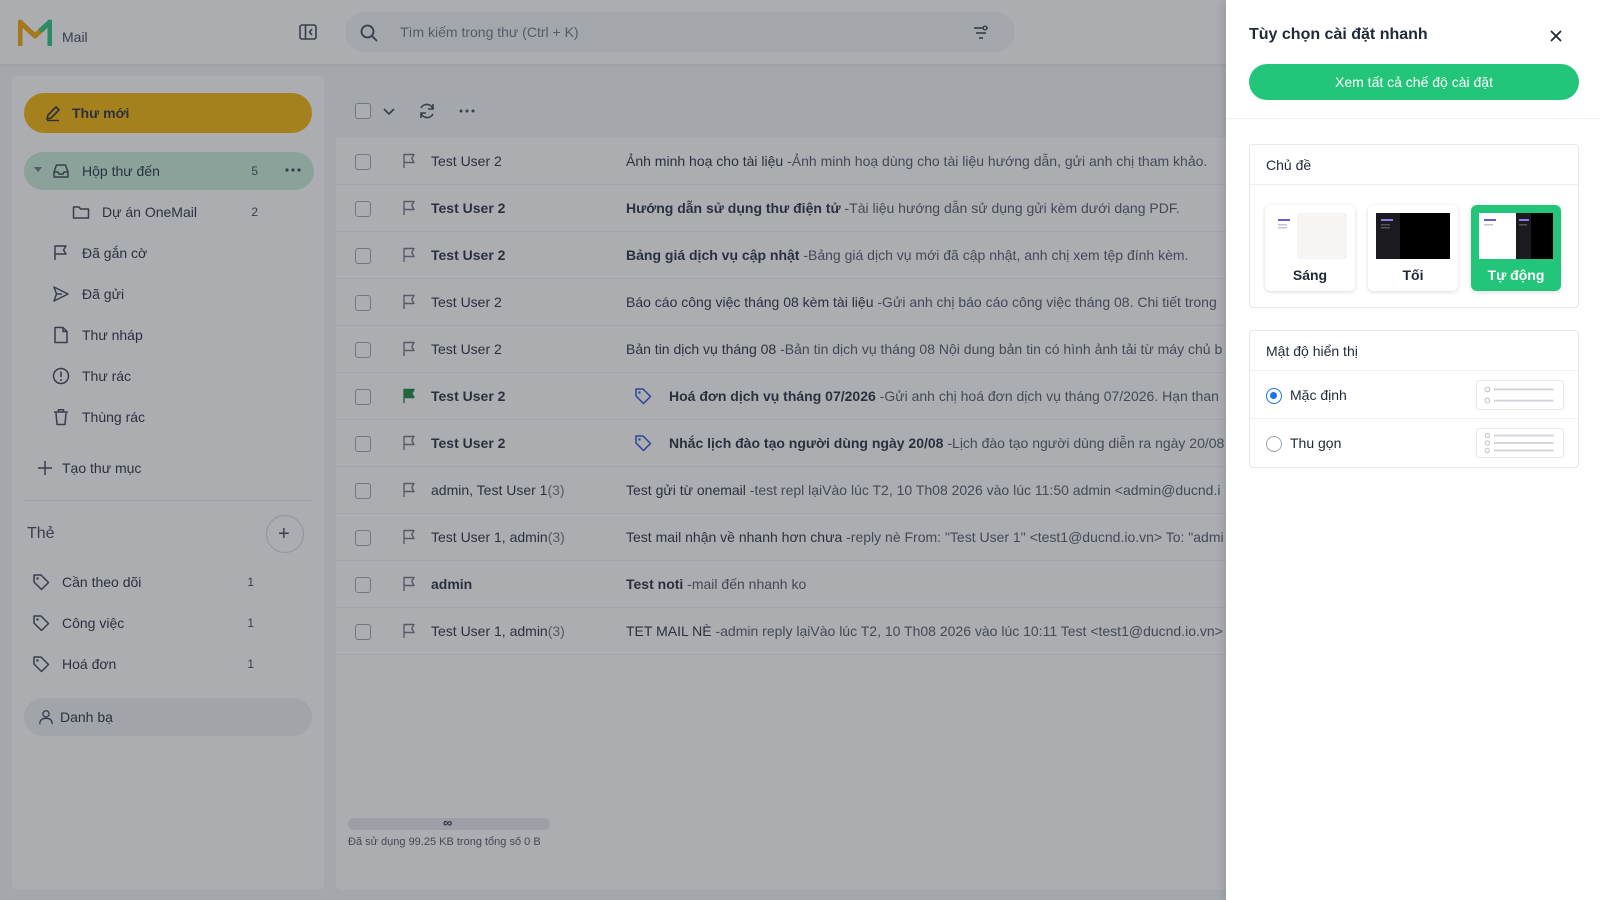 Image resolution: width=1600 pixels, height=900 pixels. Describe the element at coordinates (1274, 396) in the screenshot. I see `radio-selected` at that location.